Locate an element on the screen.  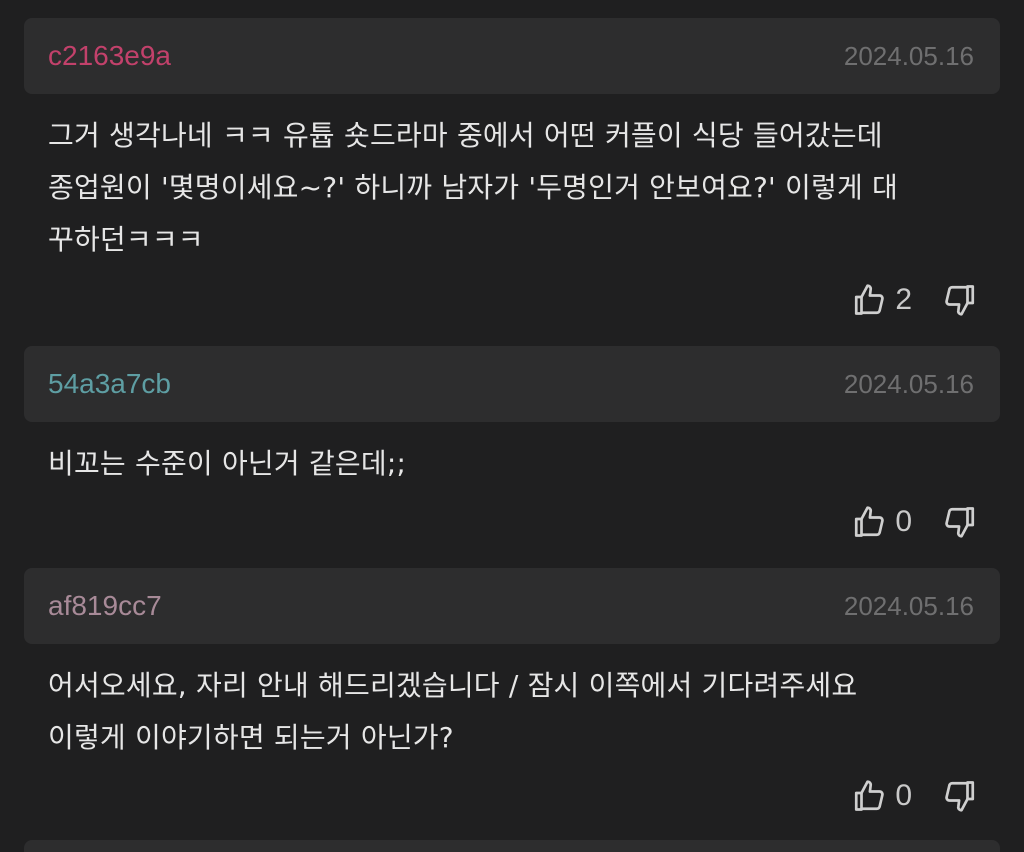
comment-text-line: 꾸하던ㅋㅋㅋ is located at coordinates (126, 239).